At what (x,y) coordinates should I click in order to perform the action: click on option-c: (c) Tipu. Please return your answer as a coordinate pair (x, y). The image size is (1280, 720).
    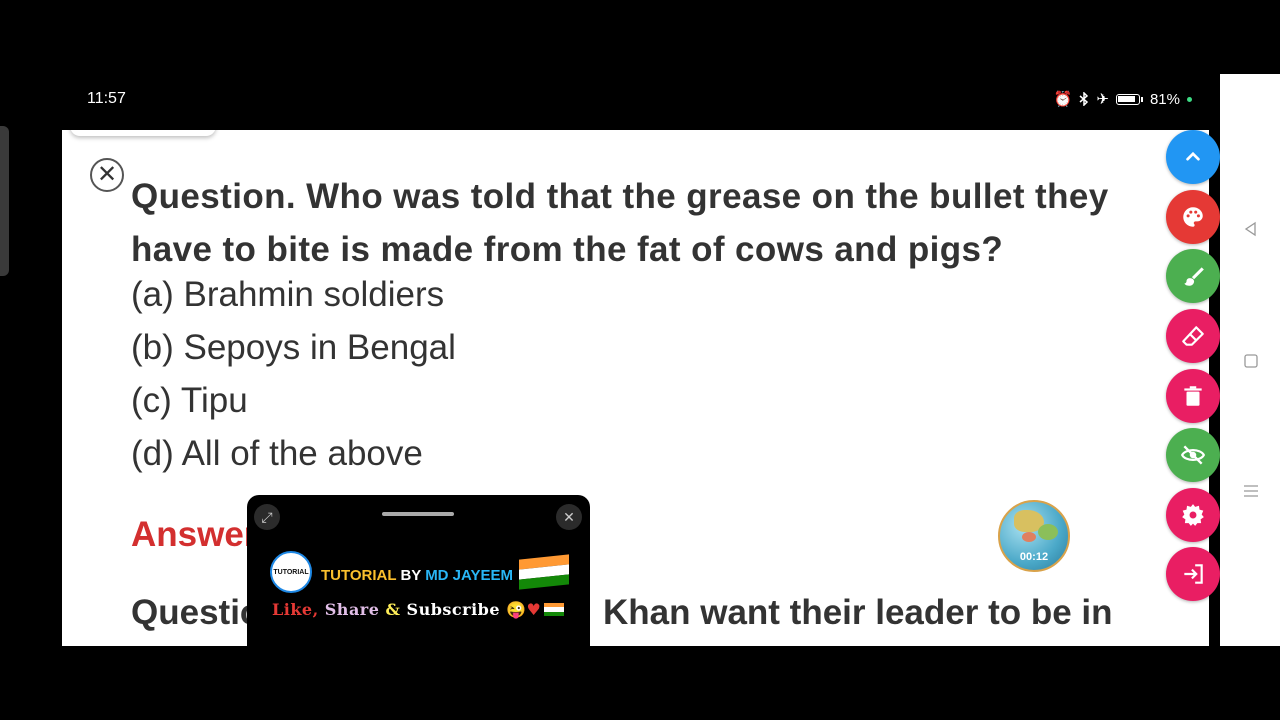
    Looking at the image, I should click on (189, 400).